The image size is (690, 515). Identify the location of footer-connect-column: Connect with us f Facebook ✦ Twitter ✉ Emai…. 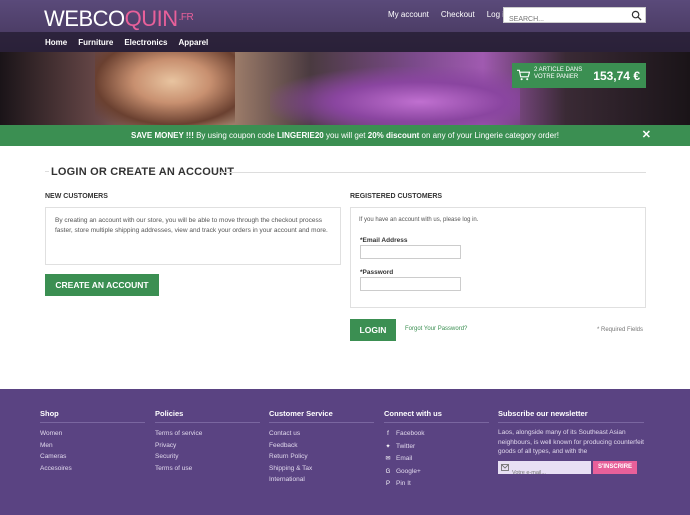
(436, 450).